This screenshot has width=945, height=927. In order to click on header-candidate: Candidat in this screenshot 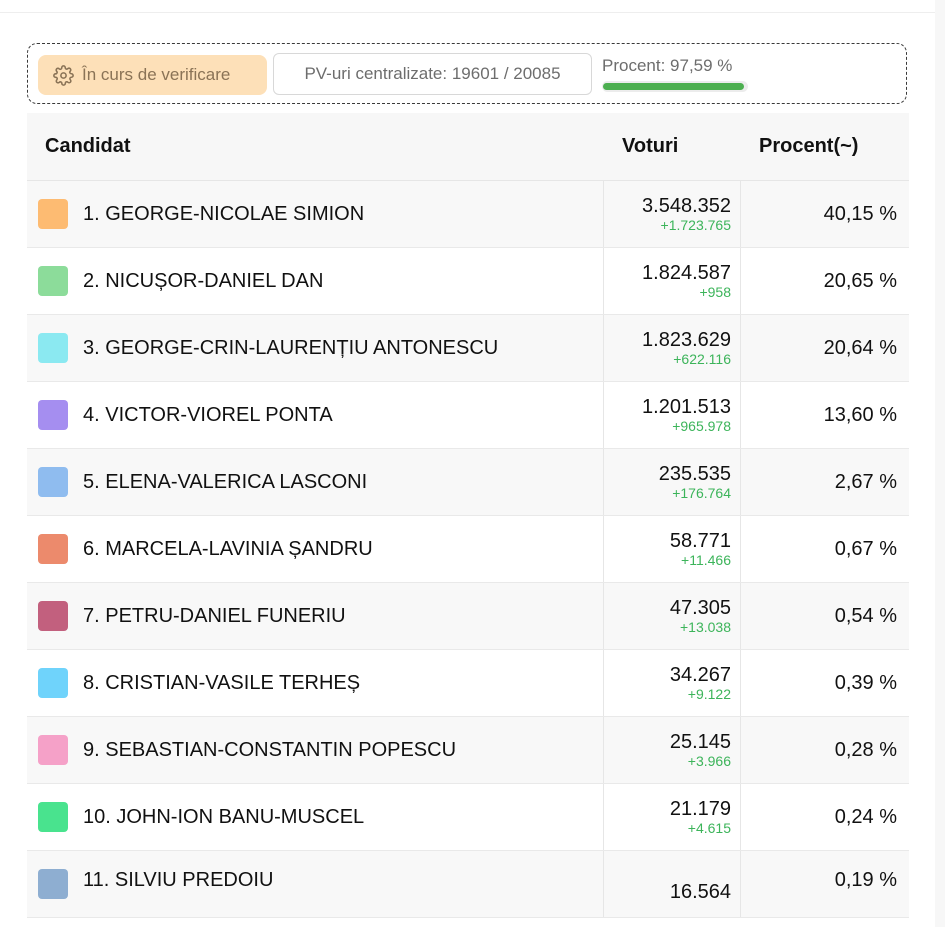, I will do `click(88, 146)`.